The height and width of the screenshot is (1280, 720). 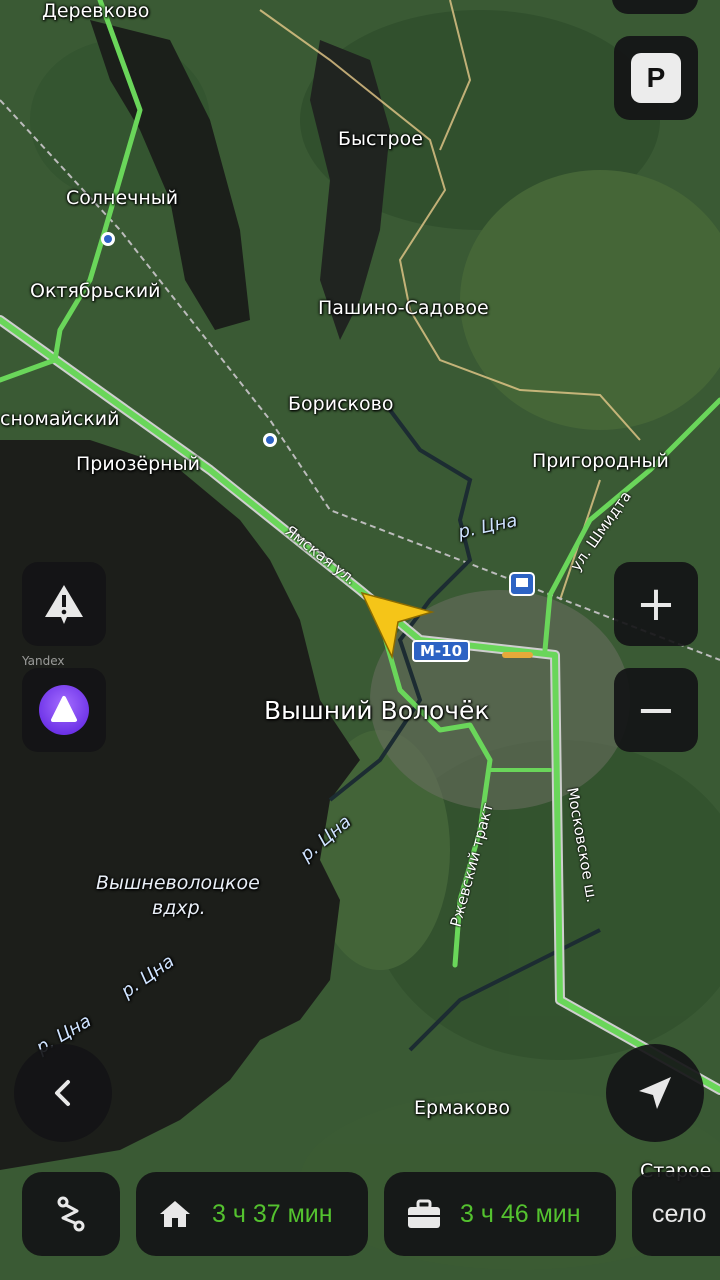 I want to click on chevron-left-icon, so click(x=62, y=1093).